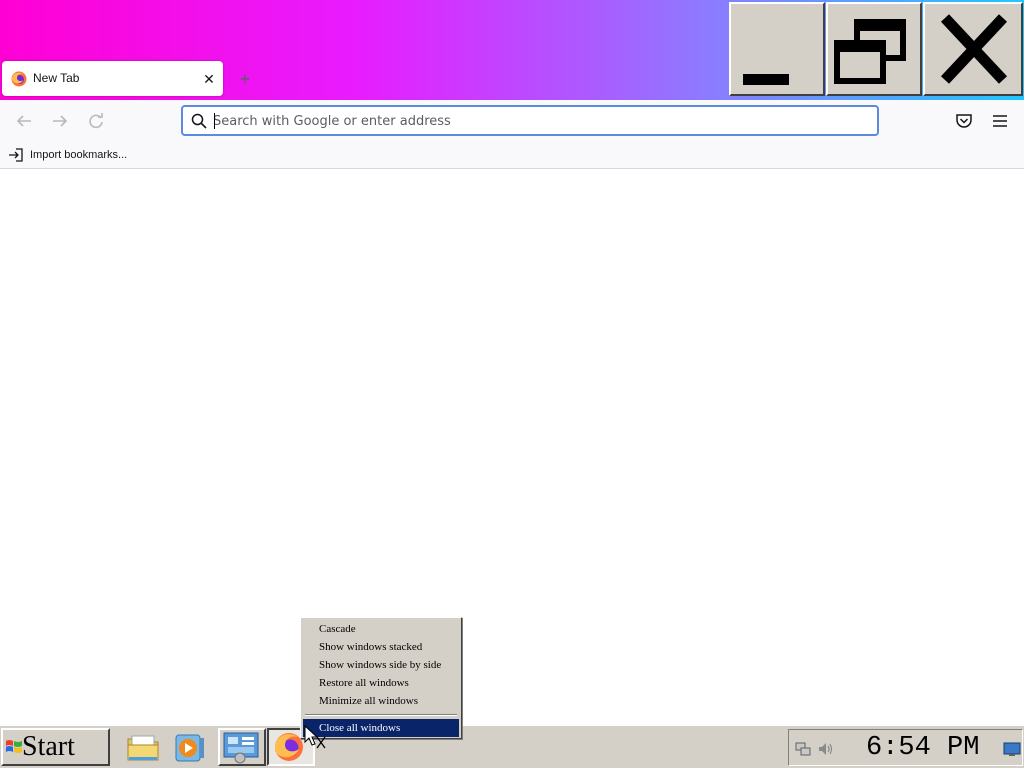 Image resolution: width=1024 pixels, height=769 pixels. What do you see at coordinates (24, 121) in the screenshot?
I see `arrow-left-icon` at bounding box center [24, 121].